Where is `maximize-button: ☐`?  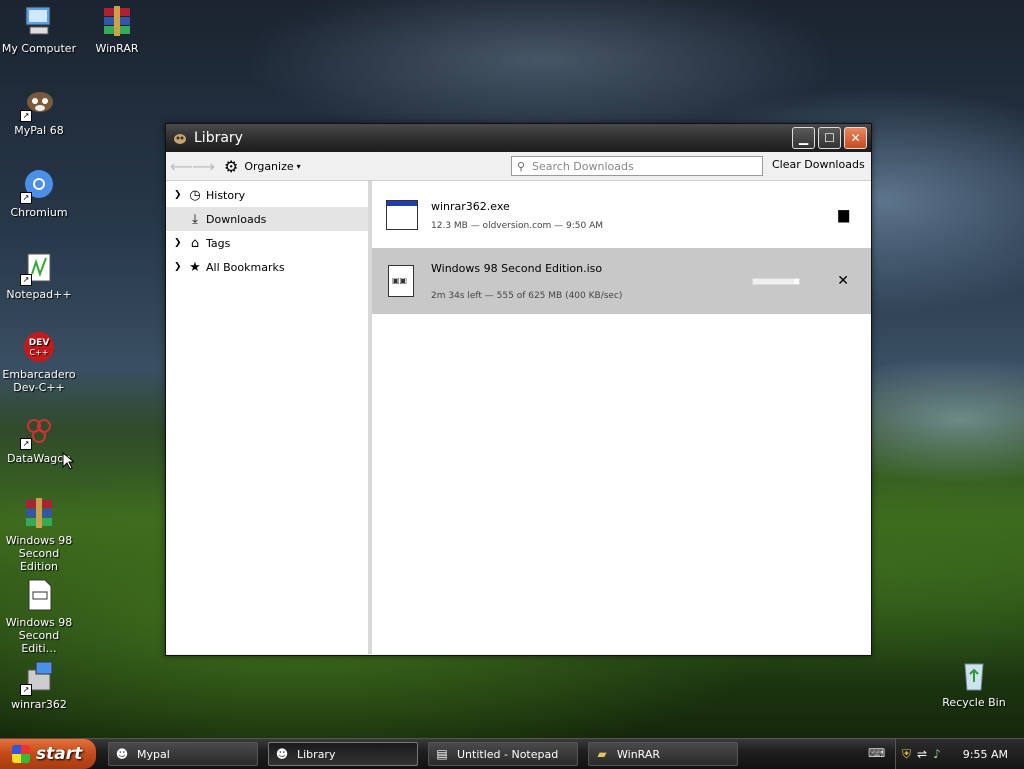 maximize-button: ☐ is located at coordinates (829, 138).